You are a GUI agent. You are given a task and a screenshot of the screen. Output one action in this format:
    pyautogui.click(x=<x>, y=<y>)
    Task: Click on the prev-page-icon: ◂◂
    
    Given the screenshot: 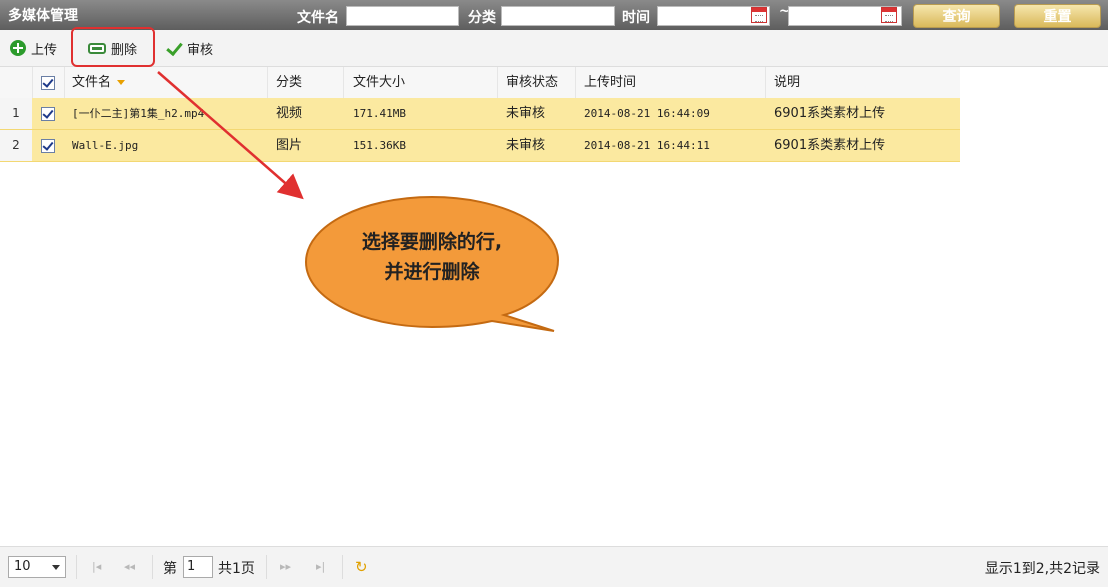 What is the action you would take?
    pyautogui.click(x=129, y=566)
    